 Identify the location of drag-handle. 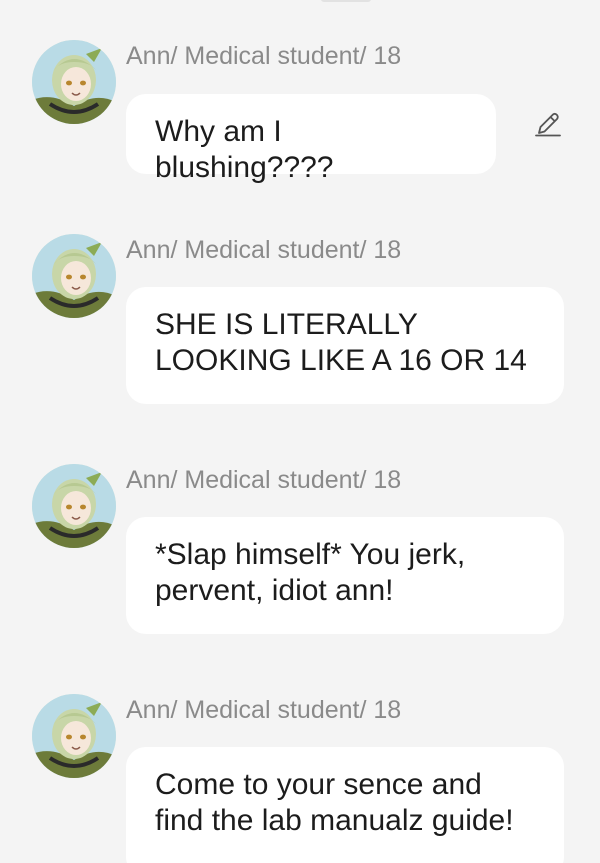
(346, 1).